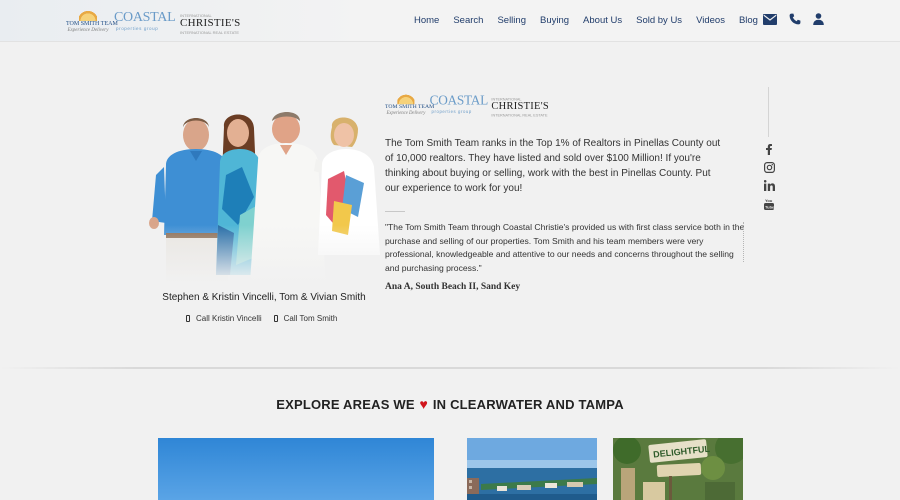  I want to click on call-links: Call Kristin Vincelli Call Tom Smith, so click(261, 318).